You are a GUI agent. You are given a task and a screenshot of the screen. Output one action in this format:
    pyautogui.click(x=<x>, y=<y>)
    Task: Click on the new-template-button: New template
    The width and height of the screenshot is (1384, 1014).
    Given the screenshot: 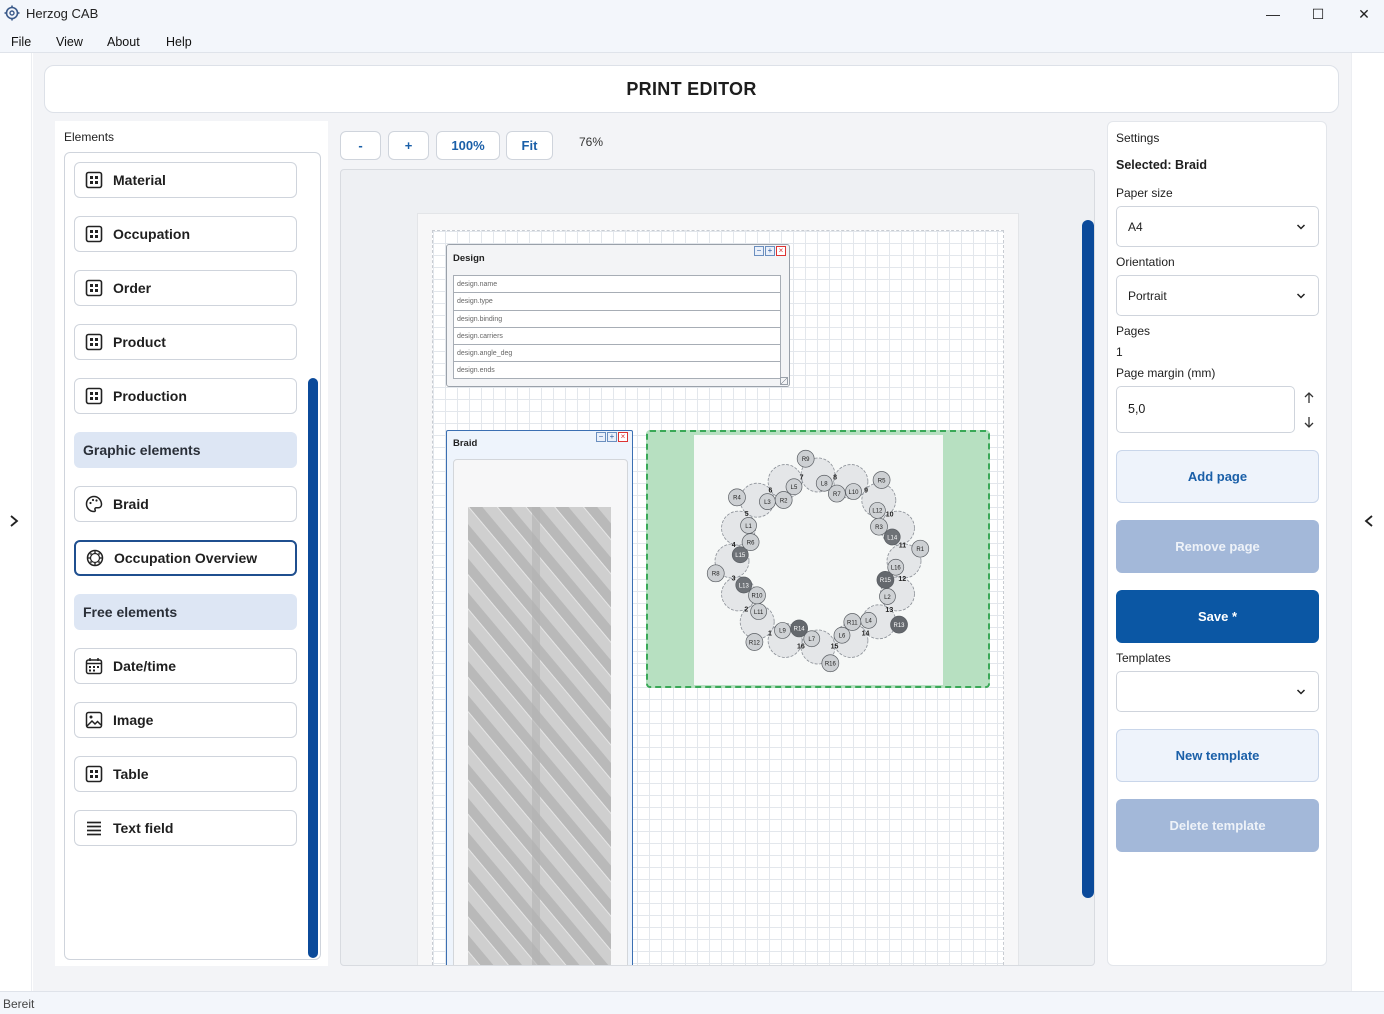 What is the action you would take?
    pyautogui.click(x=1217, y=755)
    